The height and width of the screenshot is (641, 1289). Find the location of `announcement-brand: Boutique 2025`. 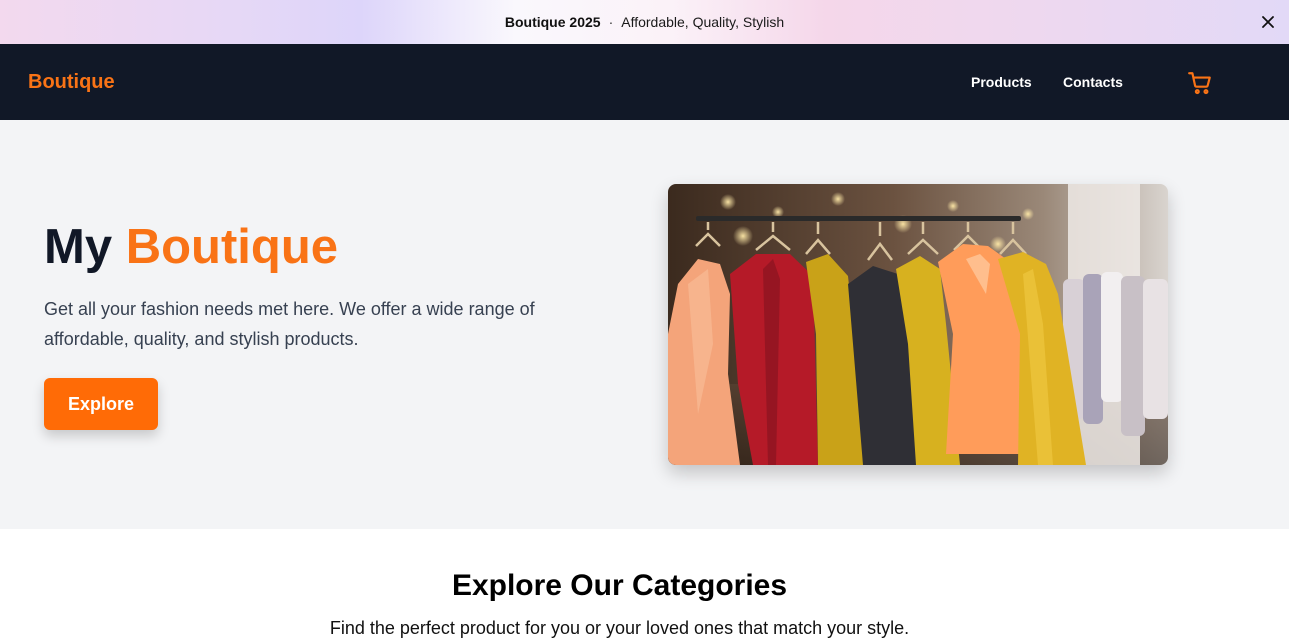

announcement-brand: Boutique 2025 is located at coordinates (552, 22).